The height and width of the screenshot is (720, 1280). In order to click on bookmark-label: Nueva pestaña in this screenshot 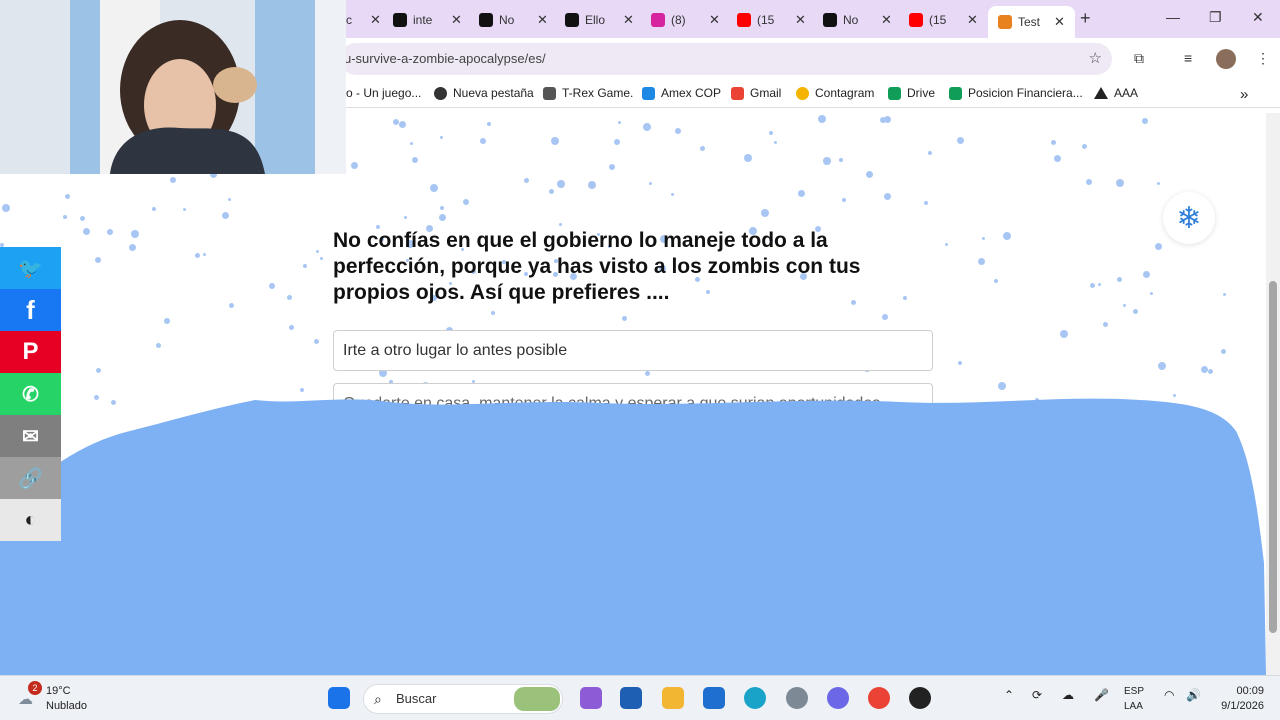, I will do `click(493, 93)`.